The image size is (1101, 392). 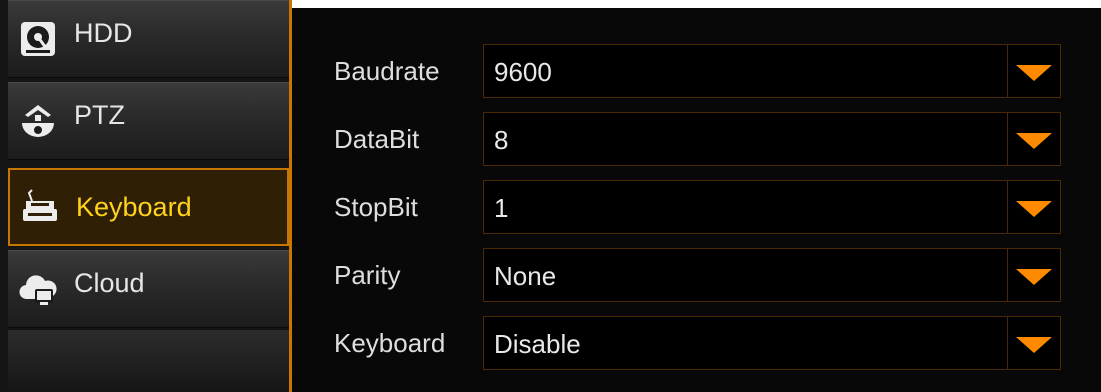 I want to click on cloud-icon, so click(x=38, y=289).